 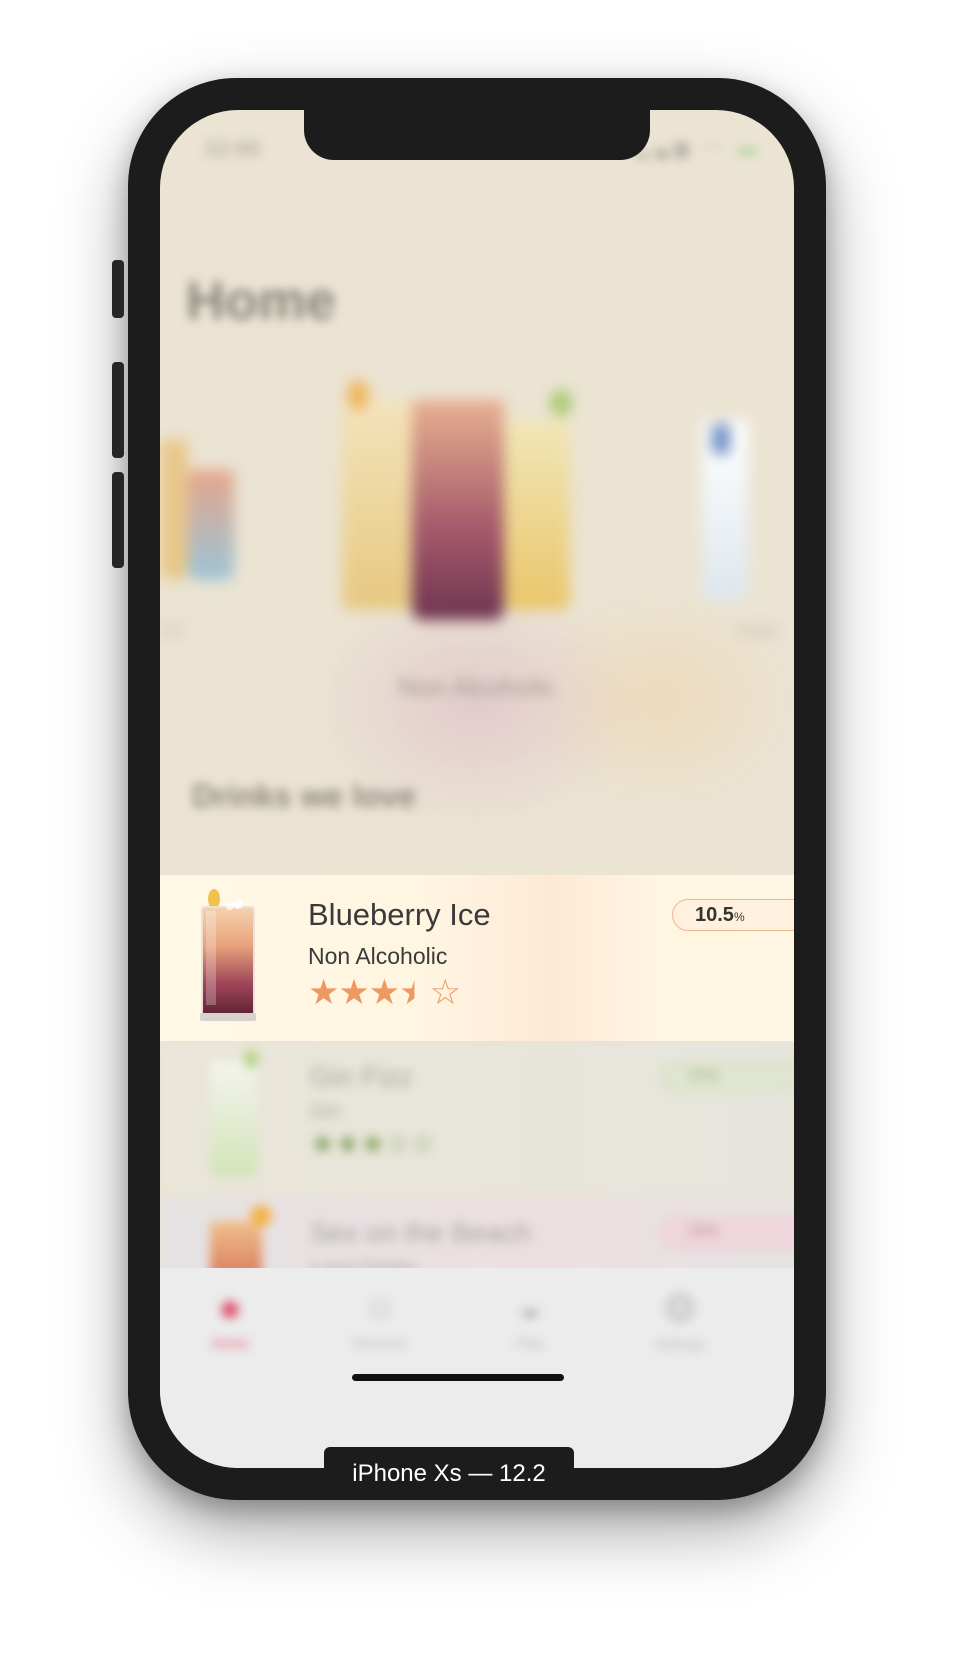 I want to click on list-item-category: Gin, so click(x=326, y=1112).